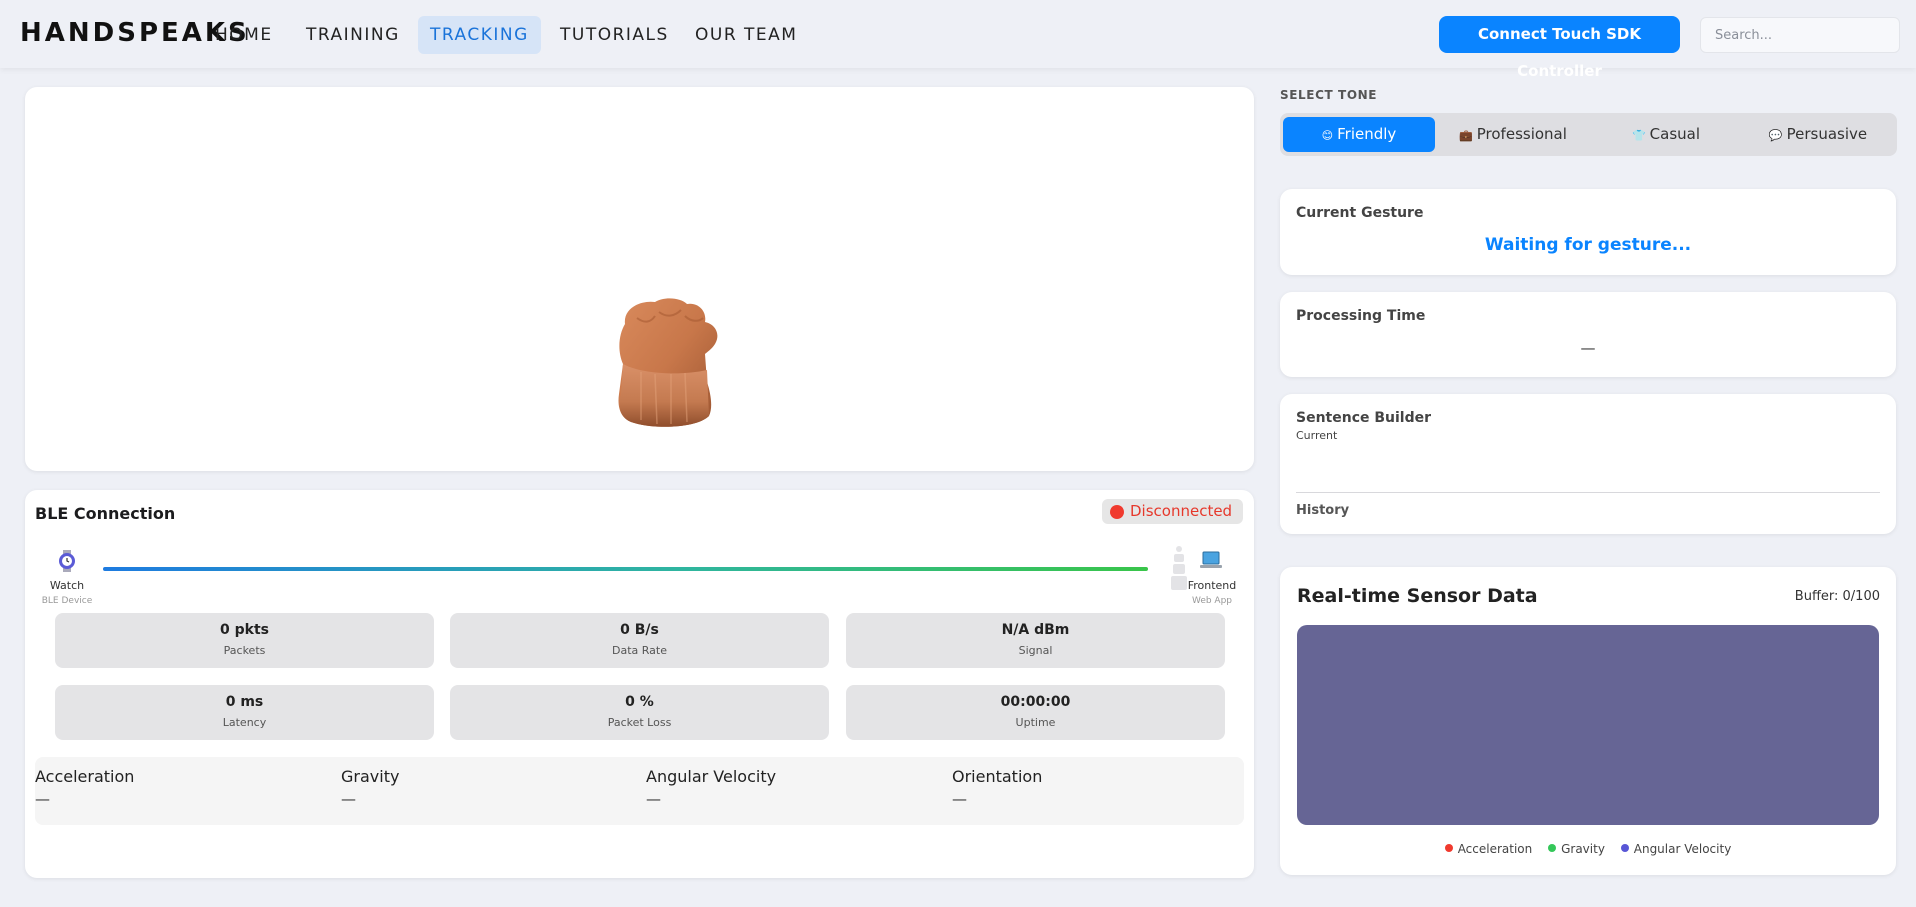 The image size is (1916, 907). Describe the element at coordinates (614, 35) in the screenshot. I see `nav-tutorials: TUTORIALS` at that location.